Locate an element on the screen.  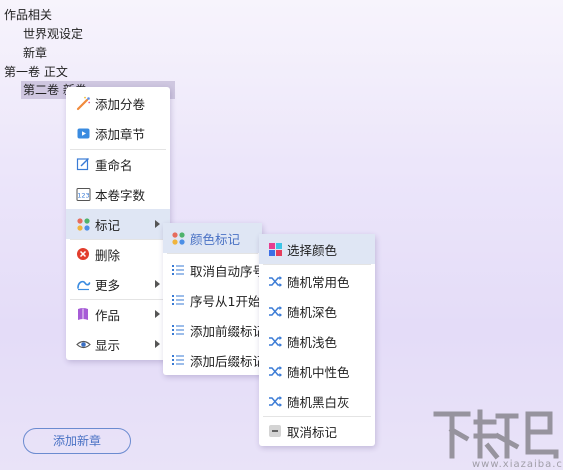
menu-item-add-prefix-mark: 添加前缀标记 is located at coordinates (214, 330).